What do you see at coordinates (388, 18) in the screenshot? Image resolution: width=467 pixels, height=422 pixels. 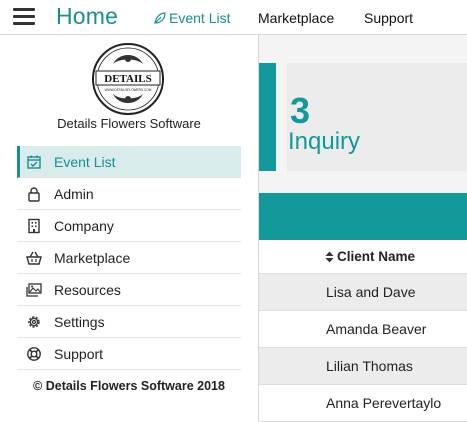 I see `nav-support: Support` at bounding box center [388, 18].